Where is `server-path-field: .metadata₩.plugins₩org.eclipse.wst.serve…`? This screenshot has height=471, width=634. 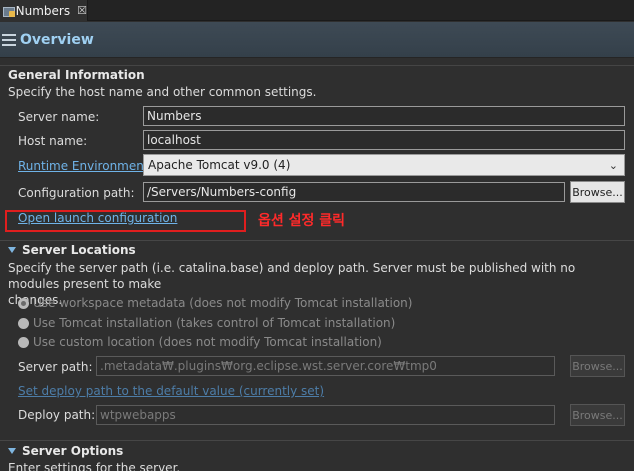
server-path-field: .metadata₩.plugins₩org.eclipse.wst.serve… is located at coordinates (325, 366).